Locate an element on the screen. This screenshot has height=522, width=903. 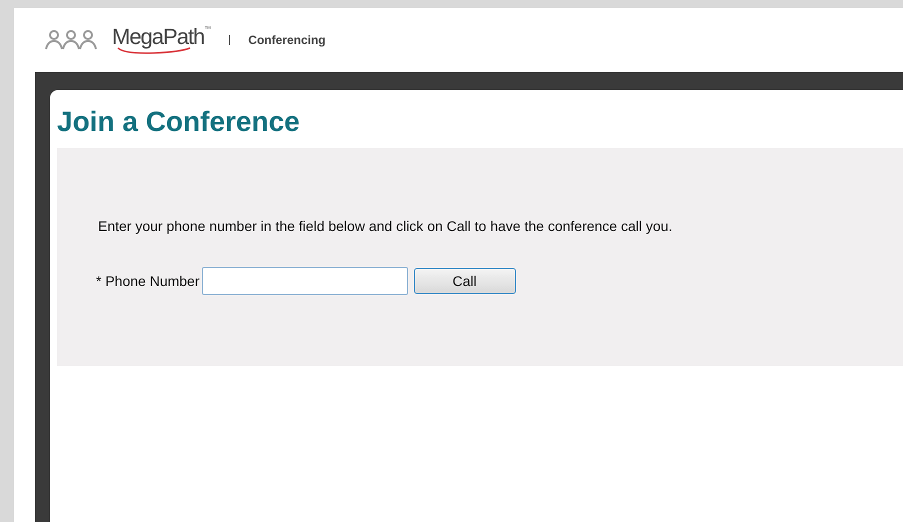
phone-label: * Phone Number is located at coordinates (148, 281).